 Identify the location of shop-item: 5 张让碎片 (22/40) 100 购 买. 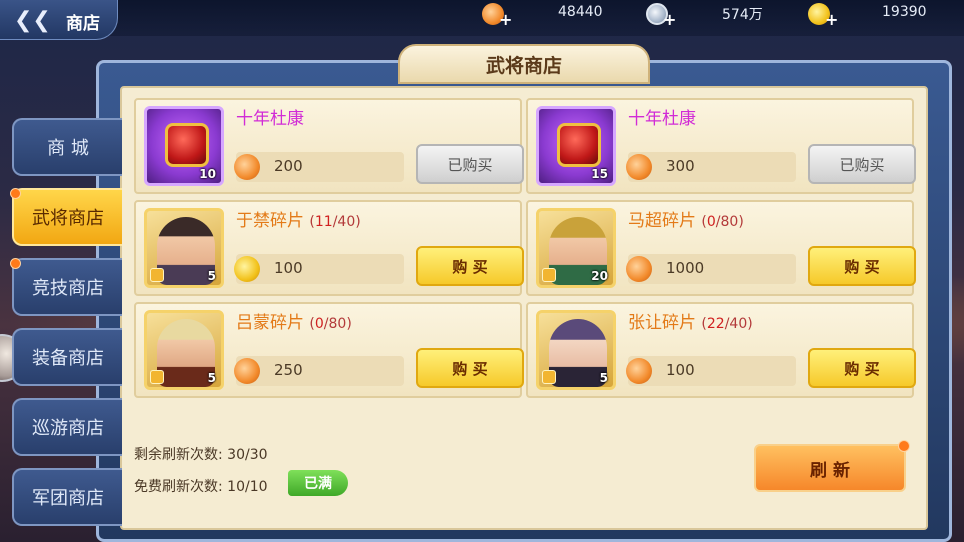
(721, 350).